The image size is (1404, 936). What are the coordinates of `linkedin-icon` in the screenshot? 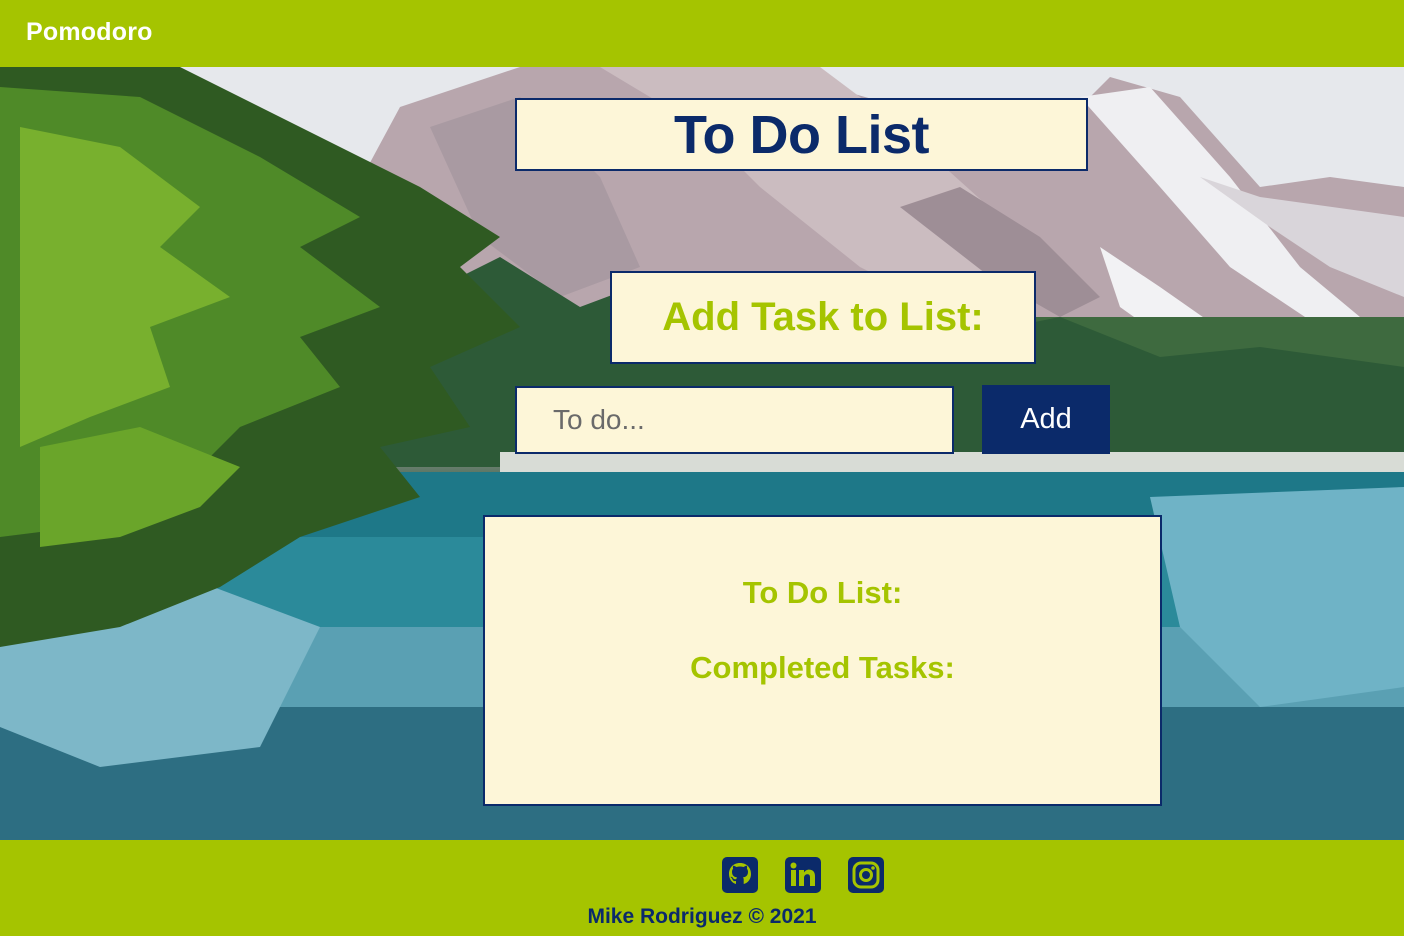 It's located at (803, 875).